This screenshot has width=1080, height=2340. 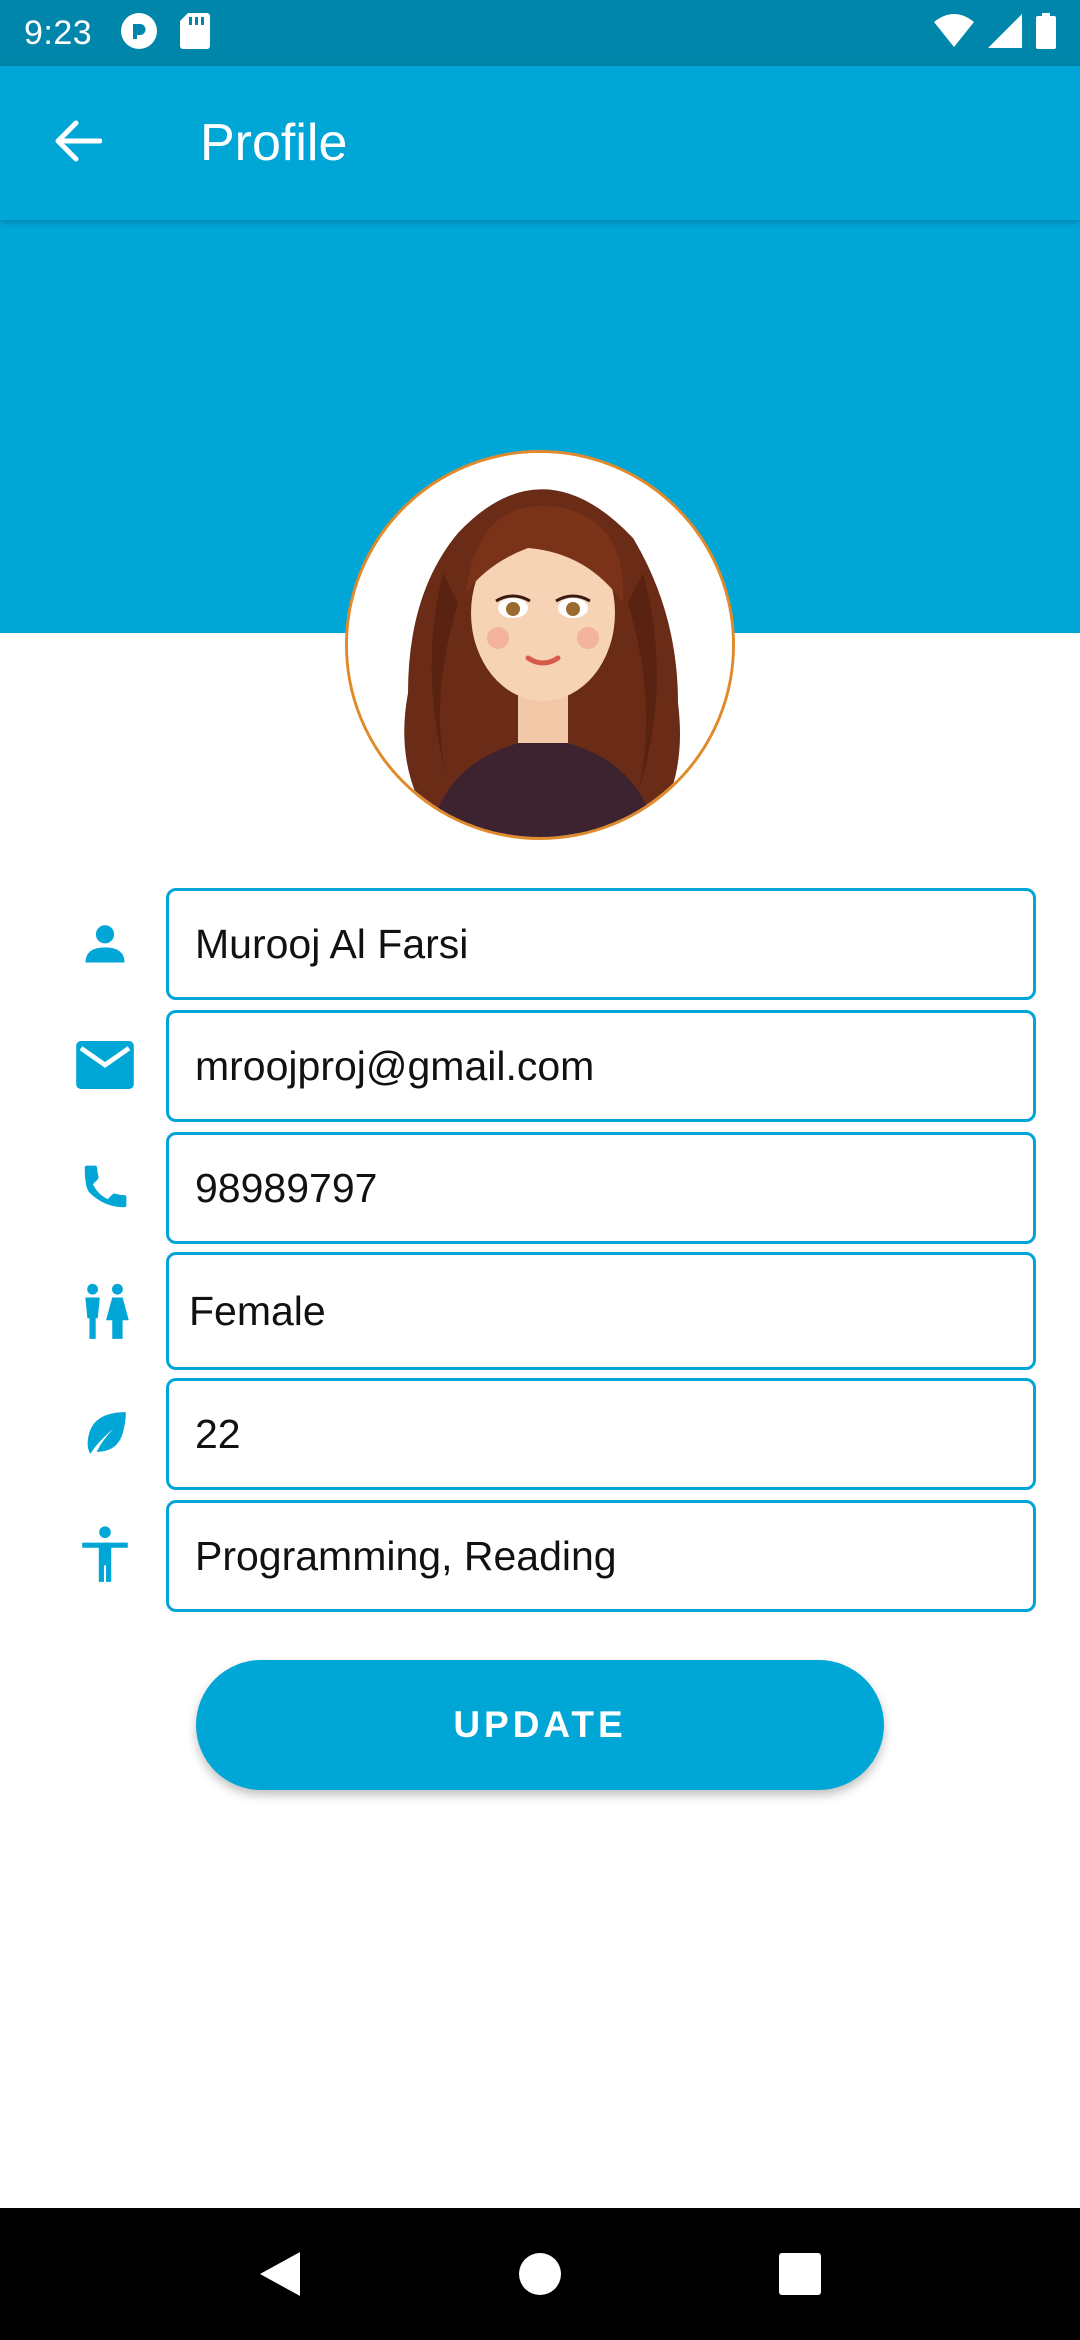 What do you see at coordinates (105, 1187) in the screenshot?
I see `phone-icon` at bounding box center [105, 1187].